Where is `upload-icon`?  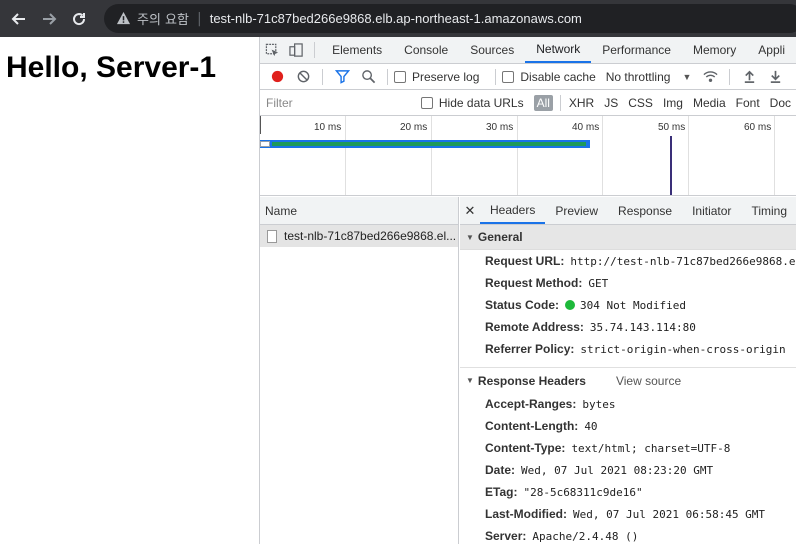
upload-icon is located at coordinates (749, 76).